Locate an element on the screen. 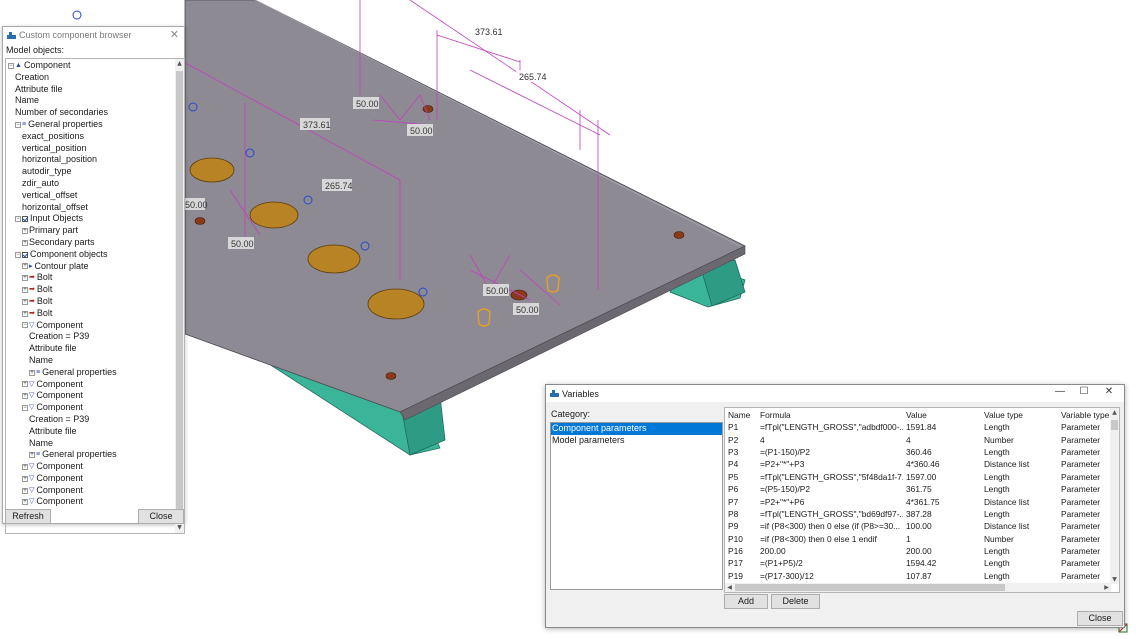 The width and height of the screenshot is (1136, 639). table-cell: P4 is located at coordinates (741, 464).